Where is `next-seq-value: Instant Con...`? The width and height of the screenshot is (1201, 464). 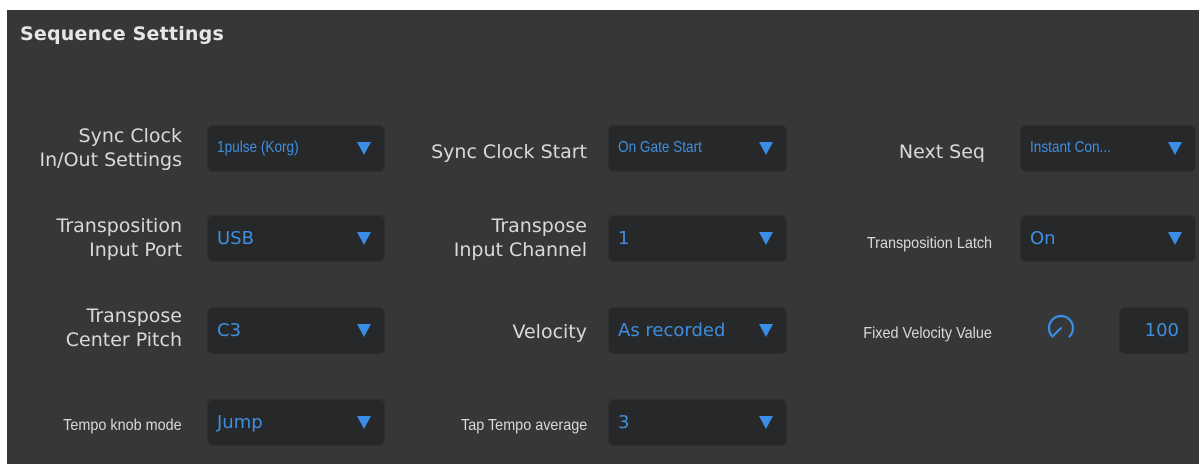 next-seq-value: Instant Con... is located at coordinates (1070, 147).